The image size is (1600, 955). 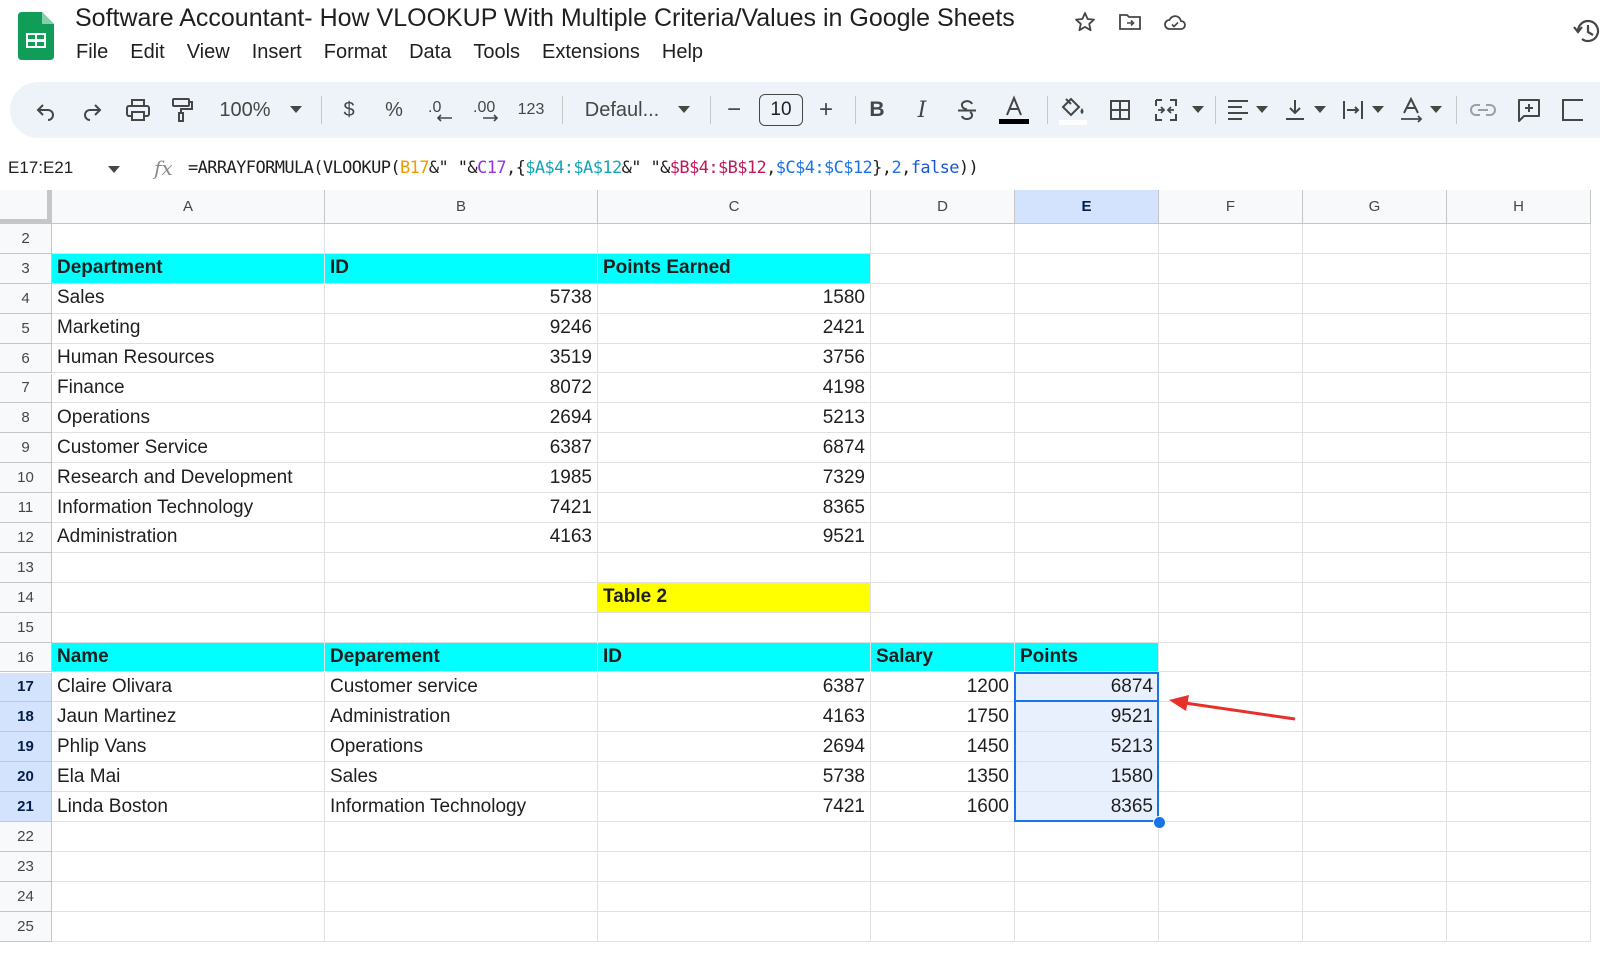 What do you see at coordinates (1375, 239) in the screenshot?
I see `cell-g2` at bounding box center [1375, 239].